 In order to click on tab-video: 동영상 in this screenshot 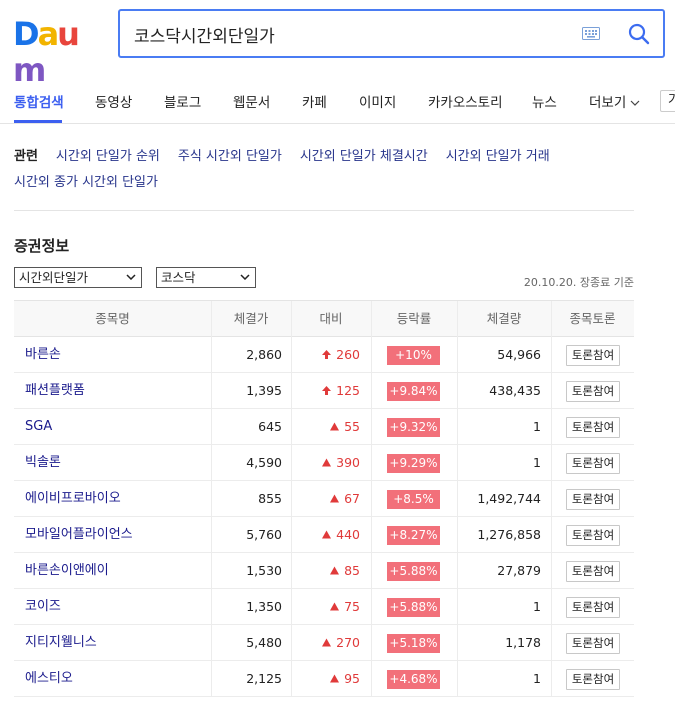, I will do `click(113, 101)`.